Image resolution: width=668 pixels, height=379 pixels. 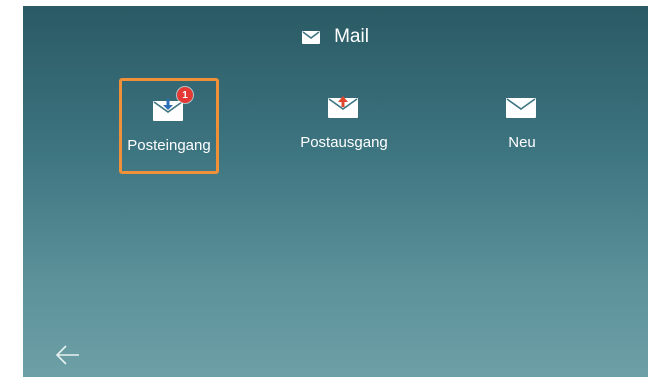 I want to click on inbox-mail-icon: 1, so click(x=173, y=104).